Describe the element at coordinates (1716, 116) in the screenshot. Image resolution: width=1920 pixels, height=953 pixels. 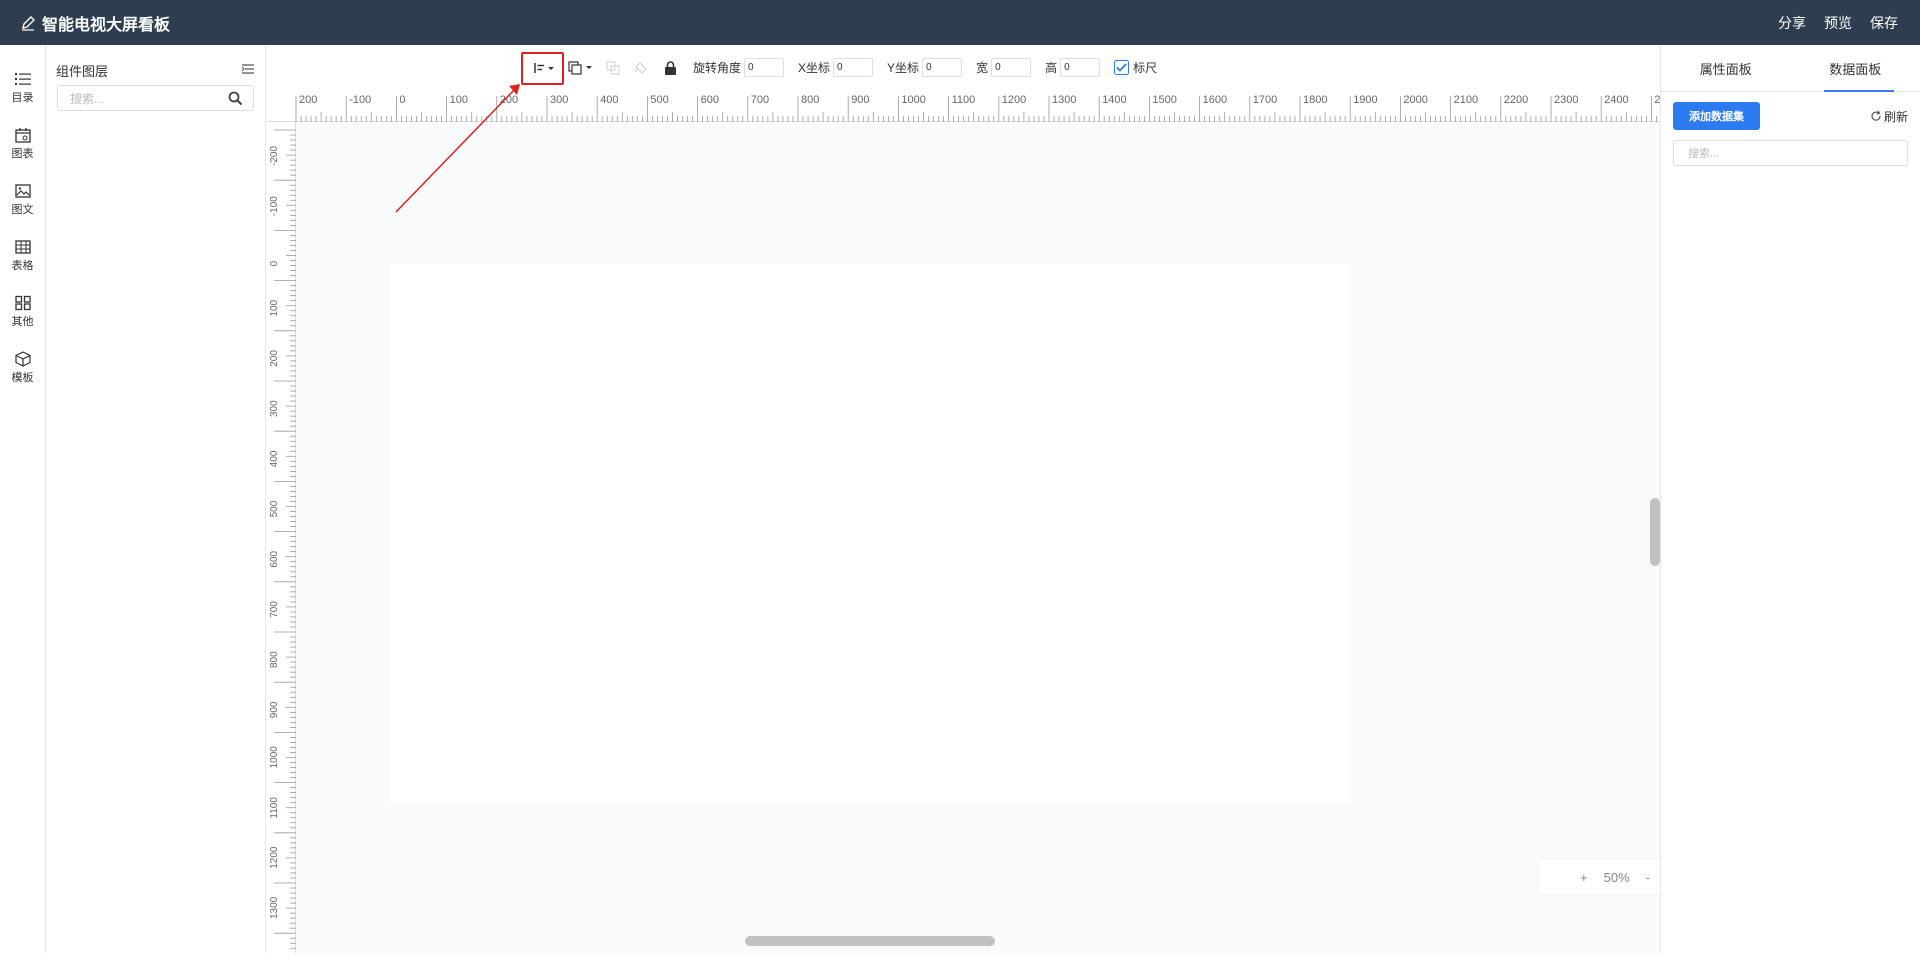
I see `add-dataset-button: 添加数据集` at that location.